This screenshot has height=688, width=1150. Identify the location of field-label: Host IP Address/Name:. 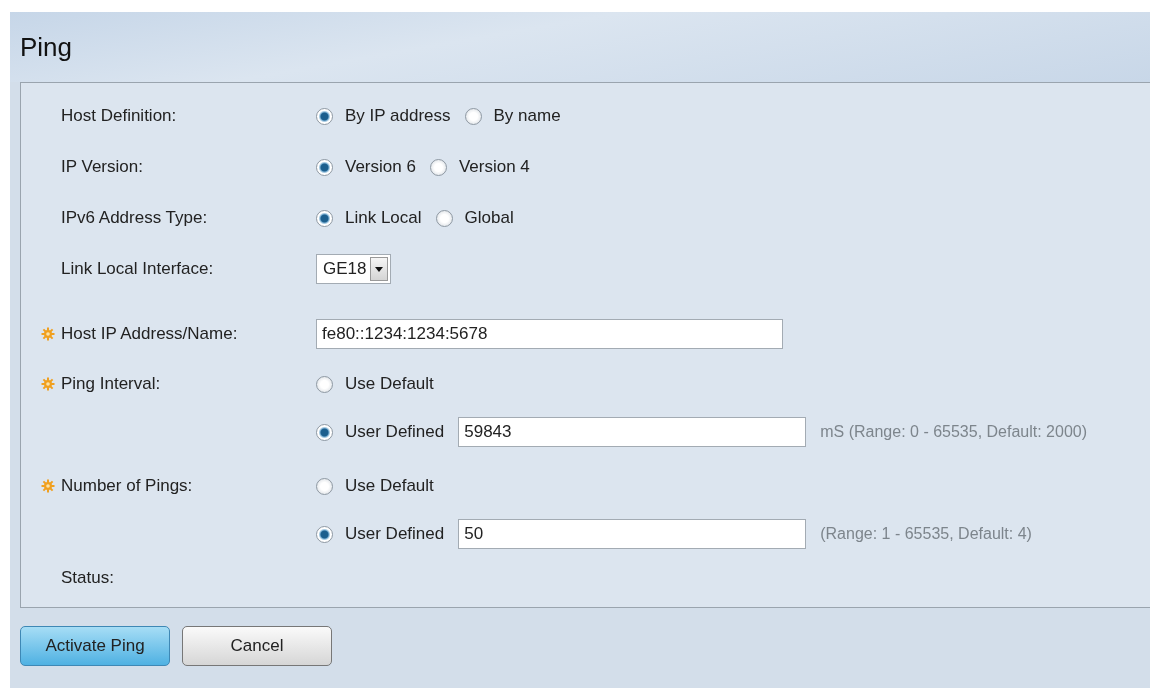
(150, 334).